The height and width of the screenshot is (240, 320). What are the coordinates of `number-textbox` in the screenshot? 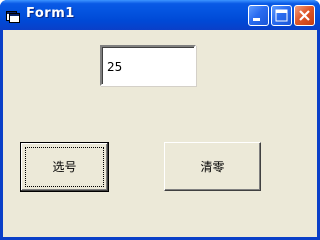 It's located at (148, 65).